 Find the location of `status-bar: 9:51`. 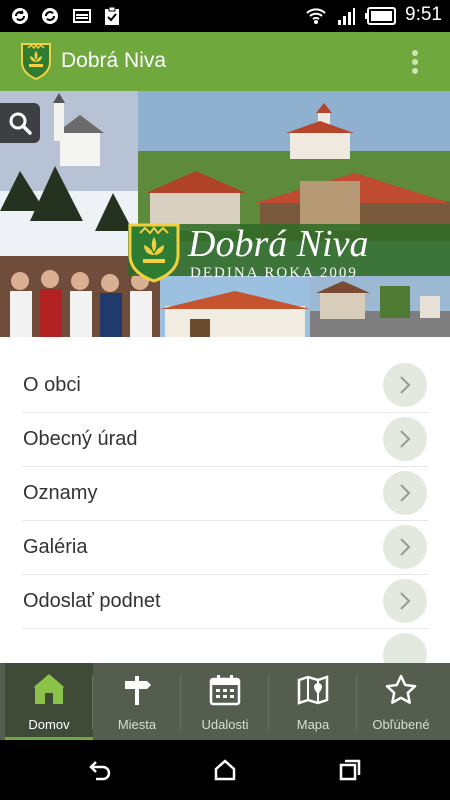

status-bar: 9:51 is located at coordinates (225, 16).